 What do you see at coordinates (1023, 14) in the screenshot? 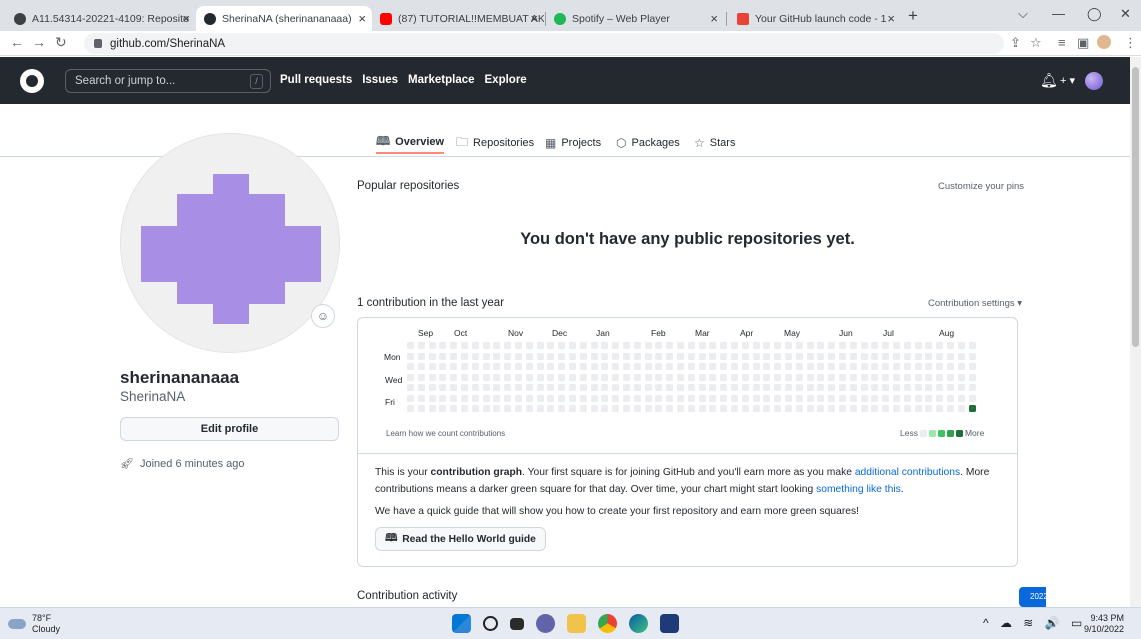
I see `tab-search-chevron-icon: ⌵` at bounding box center [1023, 14].